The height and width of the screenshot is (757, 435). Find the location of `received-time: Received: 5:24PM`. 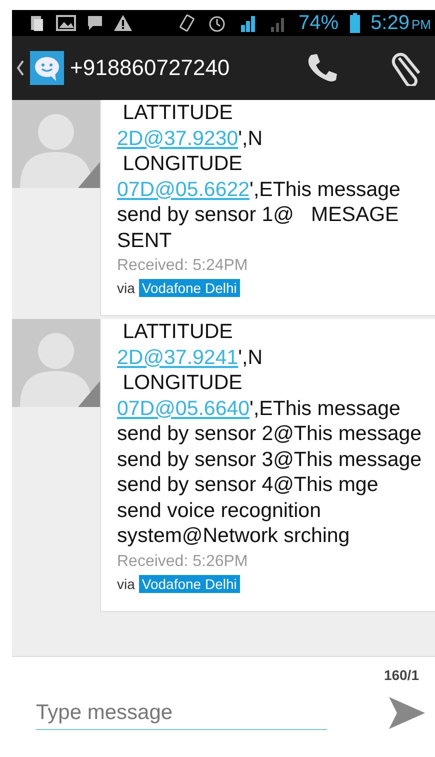

received-time: Received: 5:24PM is located at coordinates (183, 266).